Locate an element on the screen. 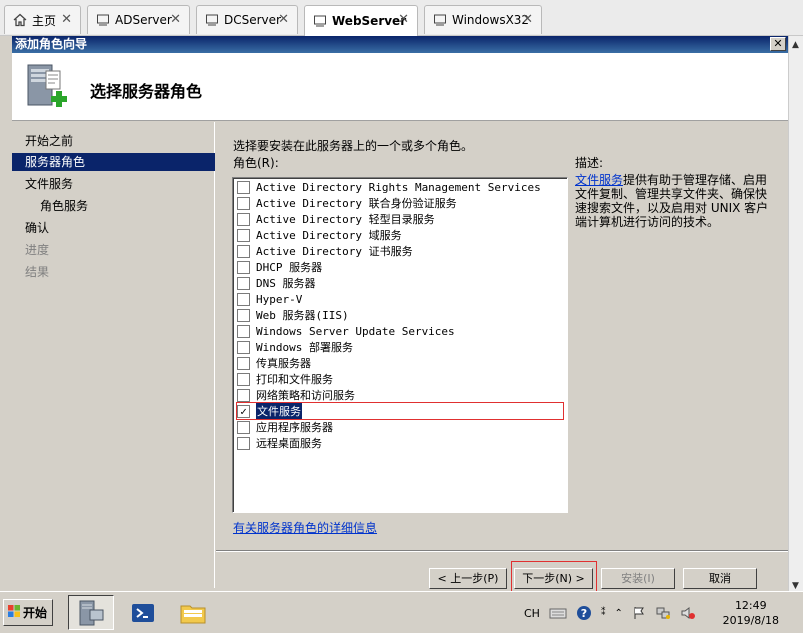 This screenshot has width=803, height=633. nav-item-confirmation: 确认 is located at coordinates (113, 228).